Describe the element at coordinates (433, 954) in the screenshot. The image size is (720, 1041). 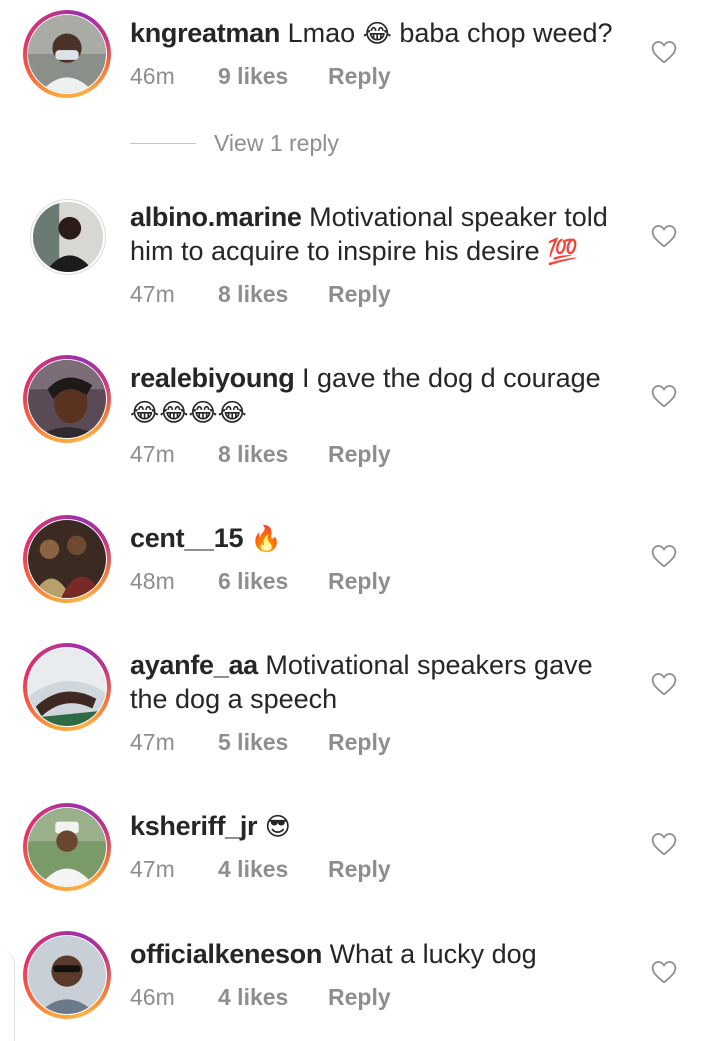
I see `comment-body: What a lucky dog` at that location.